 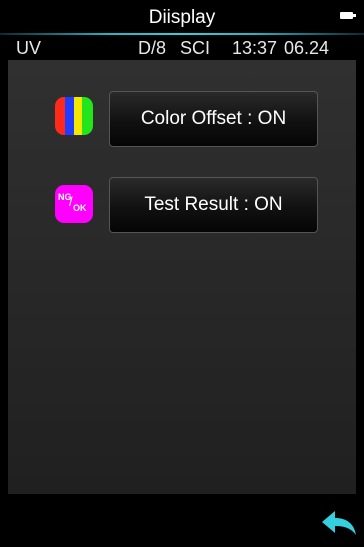 I want to click on status-geometry: D/8, so click(x=152, y=48).